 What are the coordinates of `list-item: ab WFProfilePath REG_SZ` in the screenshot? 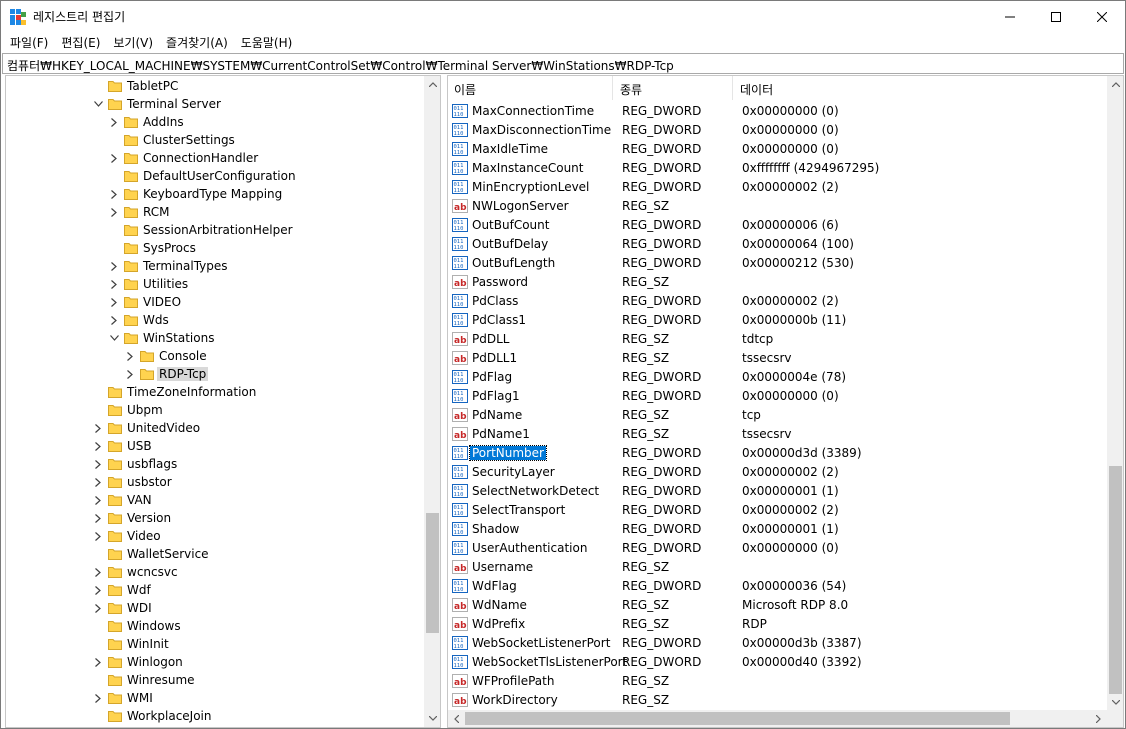 It's located at (560, 680).